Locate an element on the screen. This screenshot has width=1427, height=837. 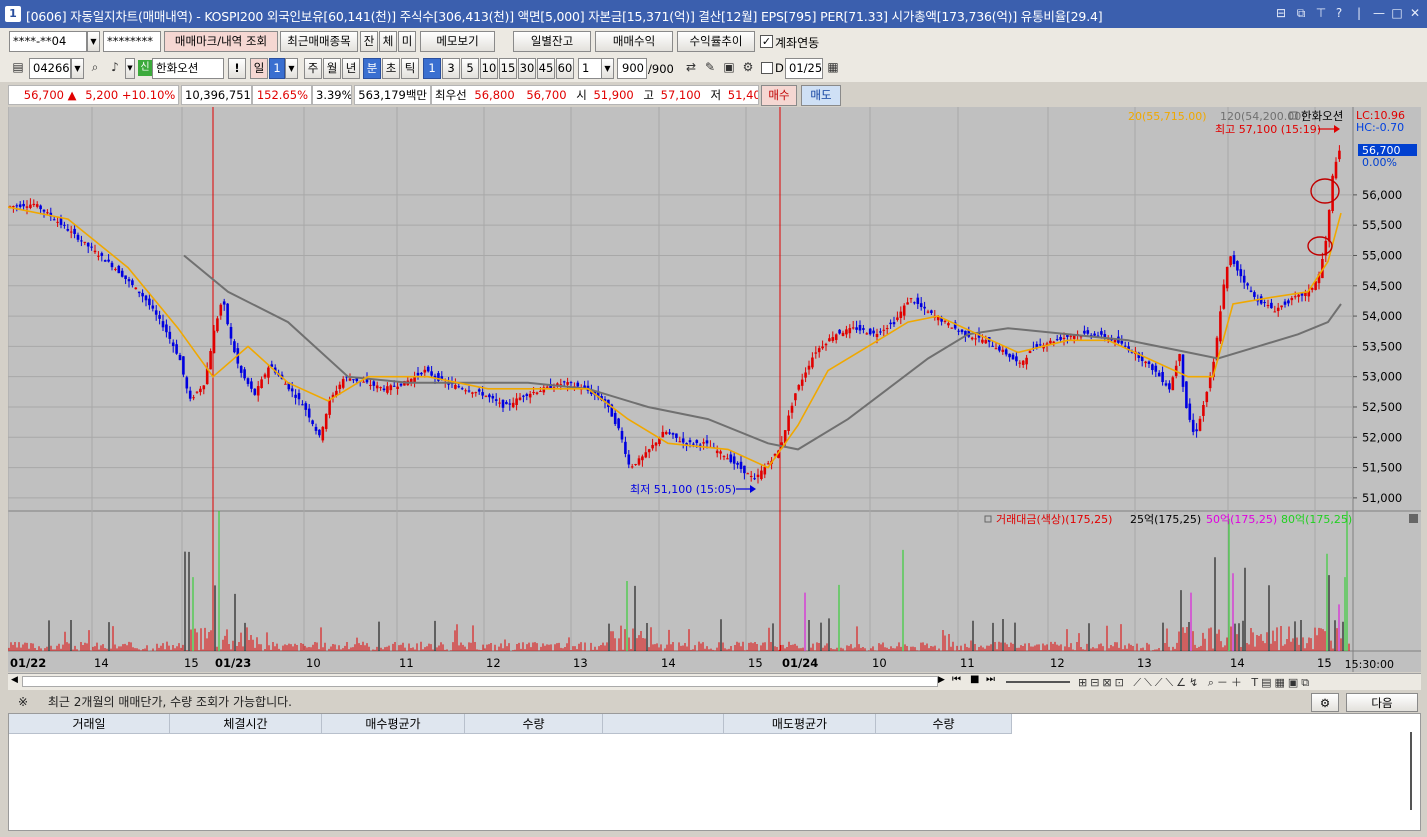
period-tick-button: 틱 is located at coordinates (410, 68).